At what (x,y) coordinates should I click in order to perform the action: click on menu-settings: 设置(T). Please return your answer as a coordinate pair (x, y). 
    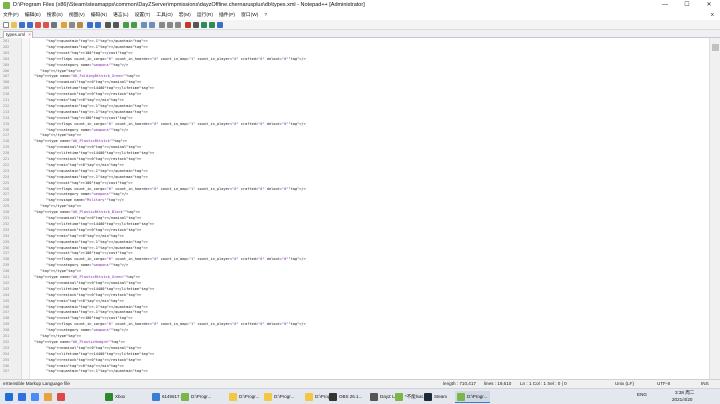
    Looking at the image, I should click on (142, 15).